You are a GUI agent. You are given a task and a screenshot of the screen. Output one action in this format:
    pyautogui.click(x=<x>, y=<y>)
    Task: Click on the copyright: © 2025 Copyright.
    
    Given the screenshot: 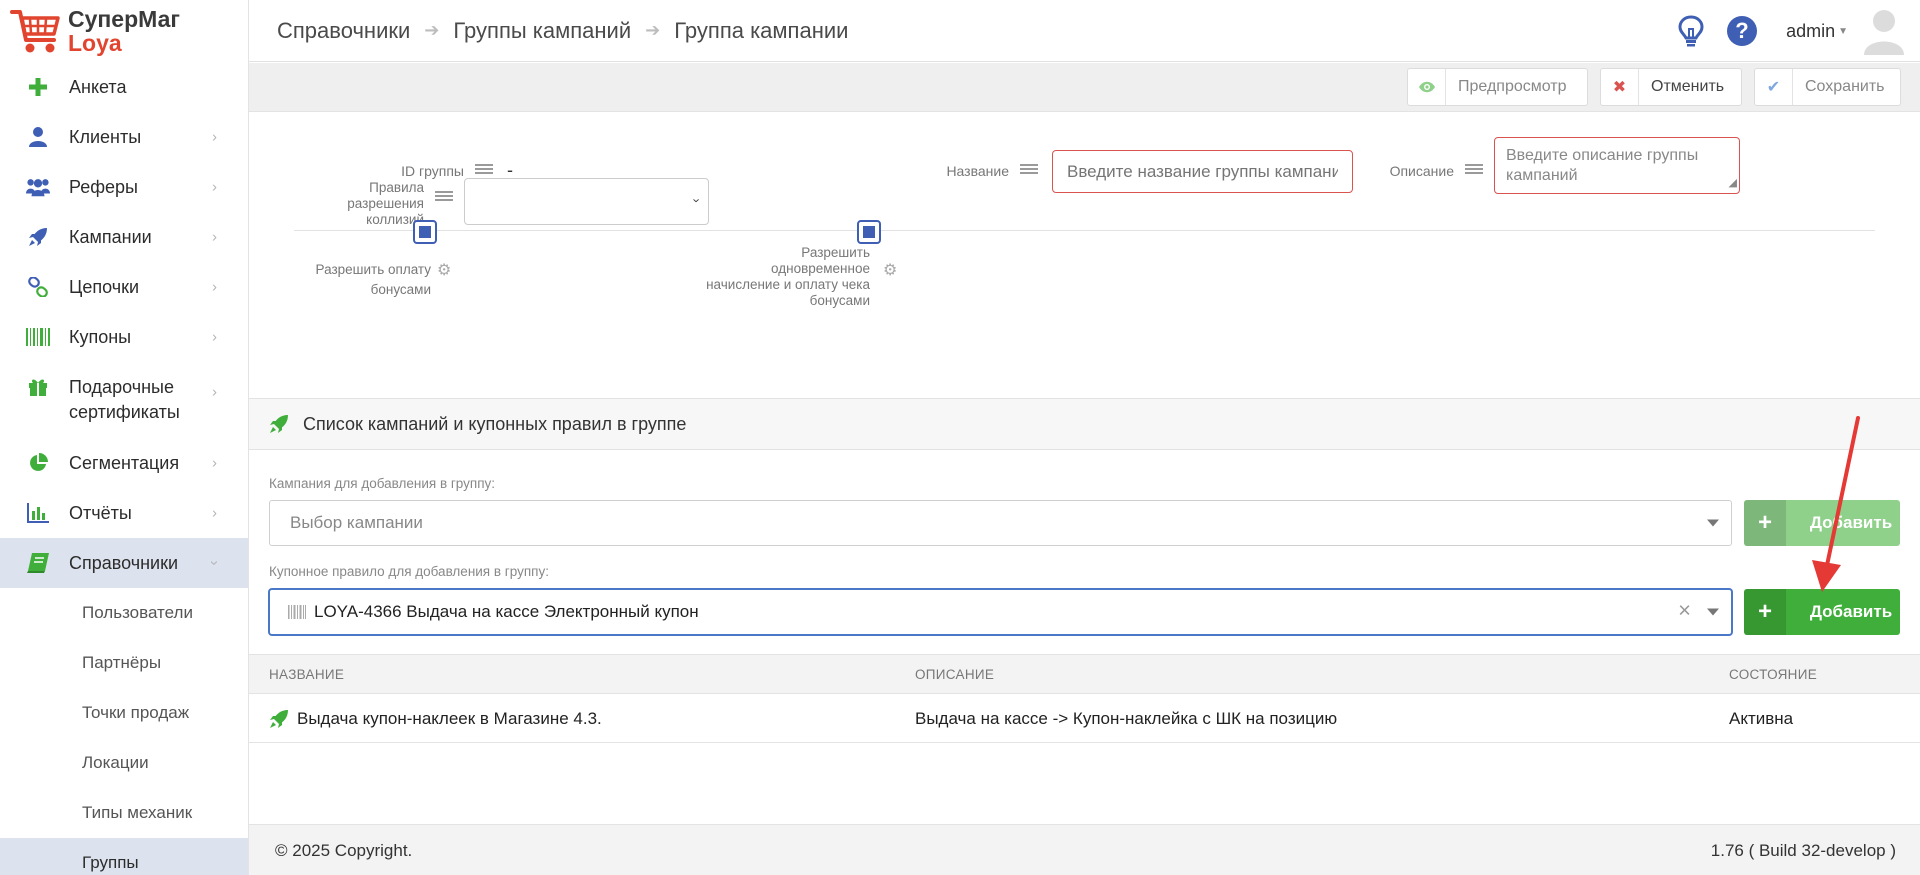 What is the action you would take?
    pyautogui.click(x=344, y=850)
    